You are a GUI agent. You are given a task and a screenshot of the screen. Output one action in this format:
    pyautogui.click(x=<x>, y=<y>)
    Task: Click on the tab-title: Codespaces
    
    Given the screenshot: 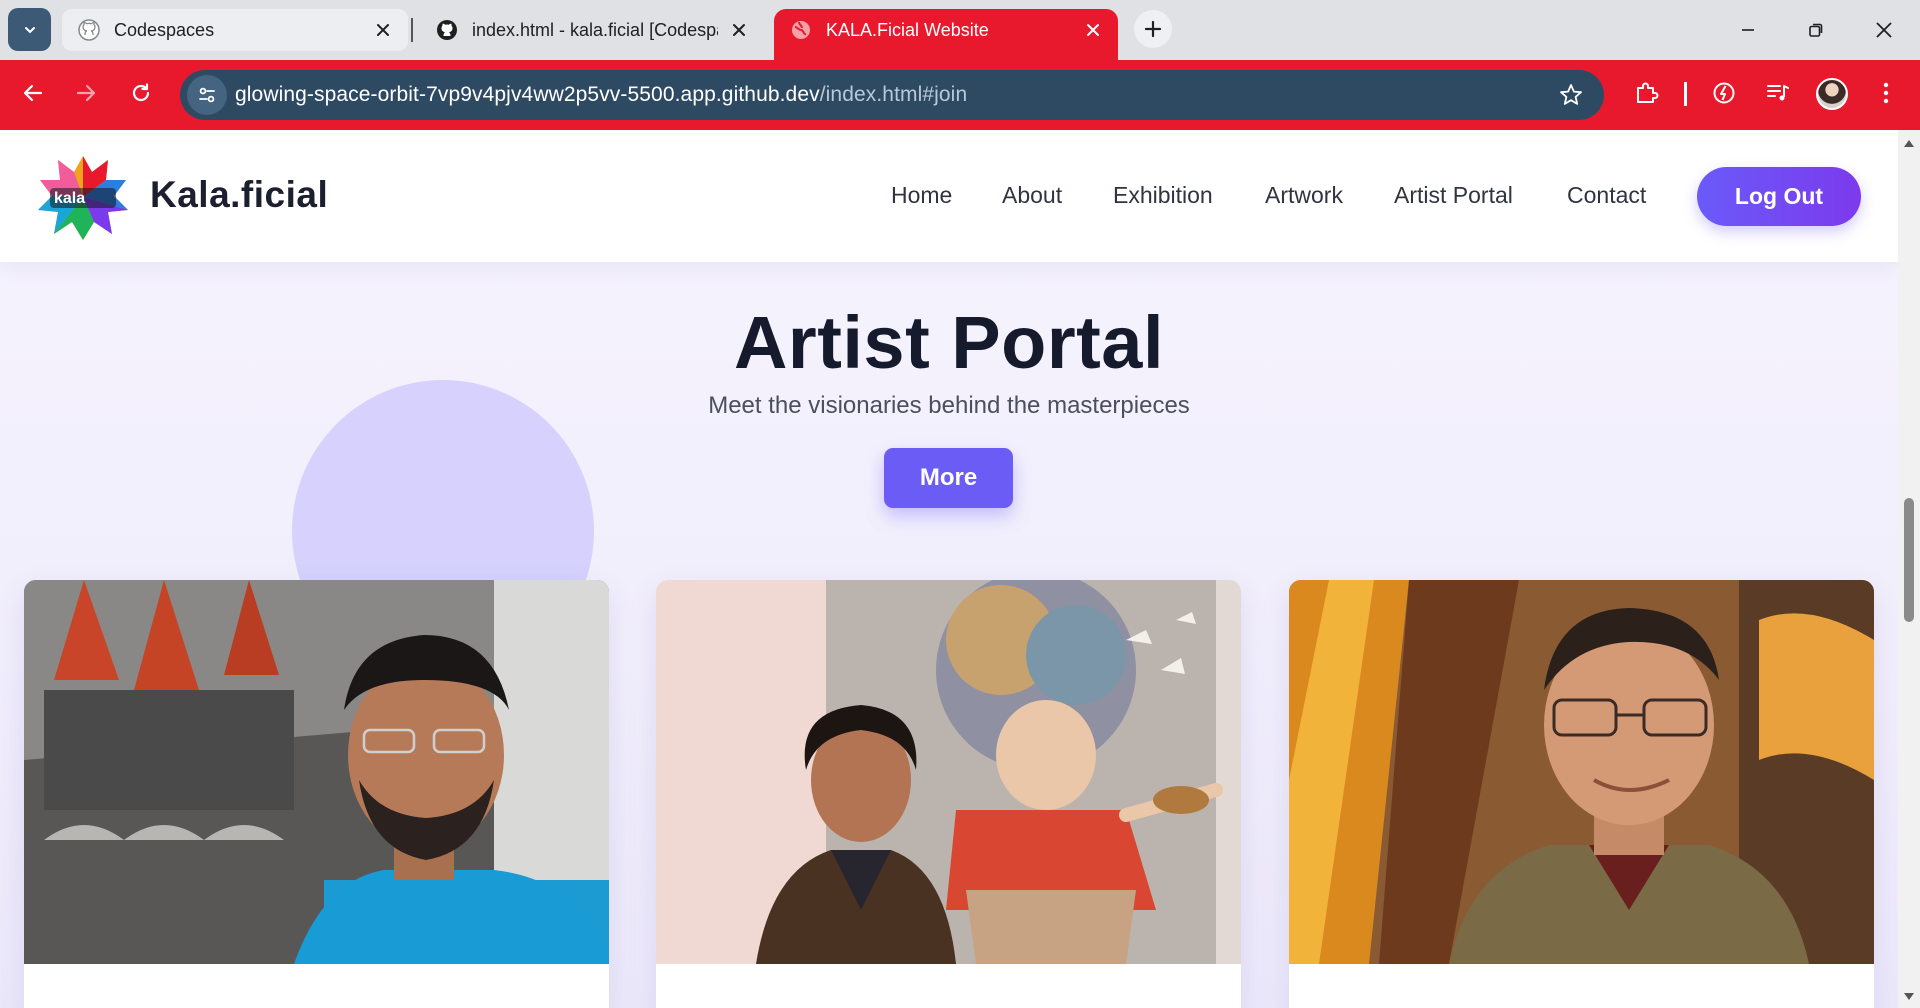 What is the action you would take?
    pyautogui.click(x=164, y=29)
    